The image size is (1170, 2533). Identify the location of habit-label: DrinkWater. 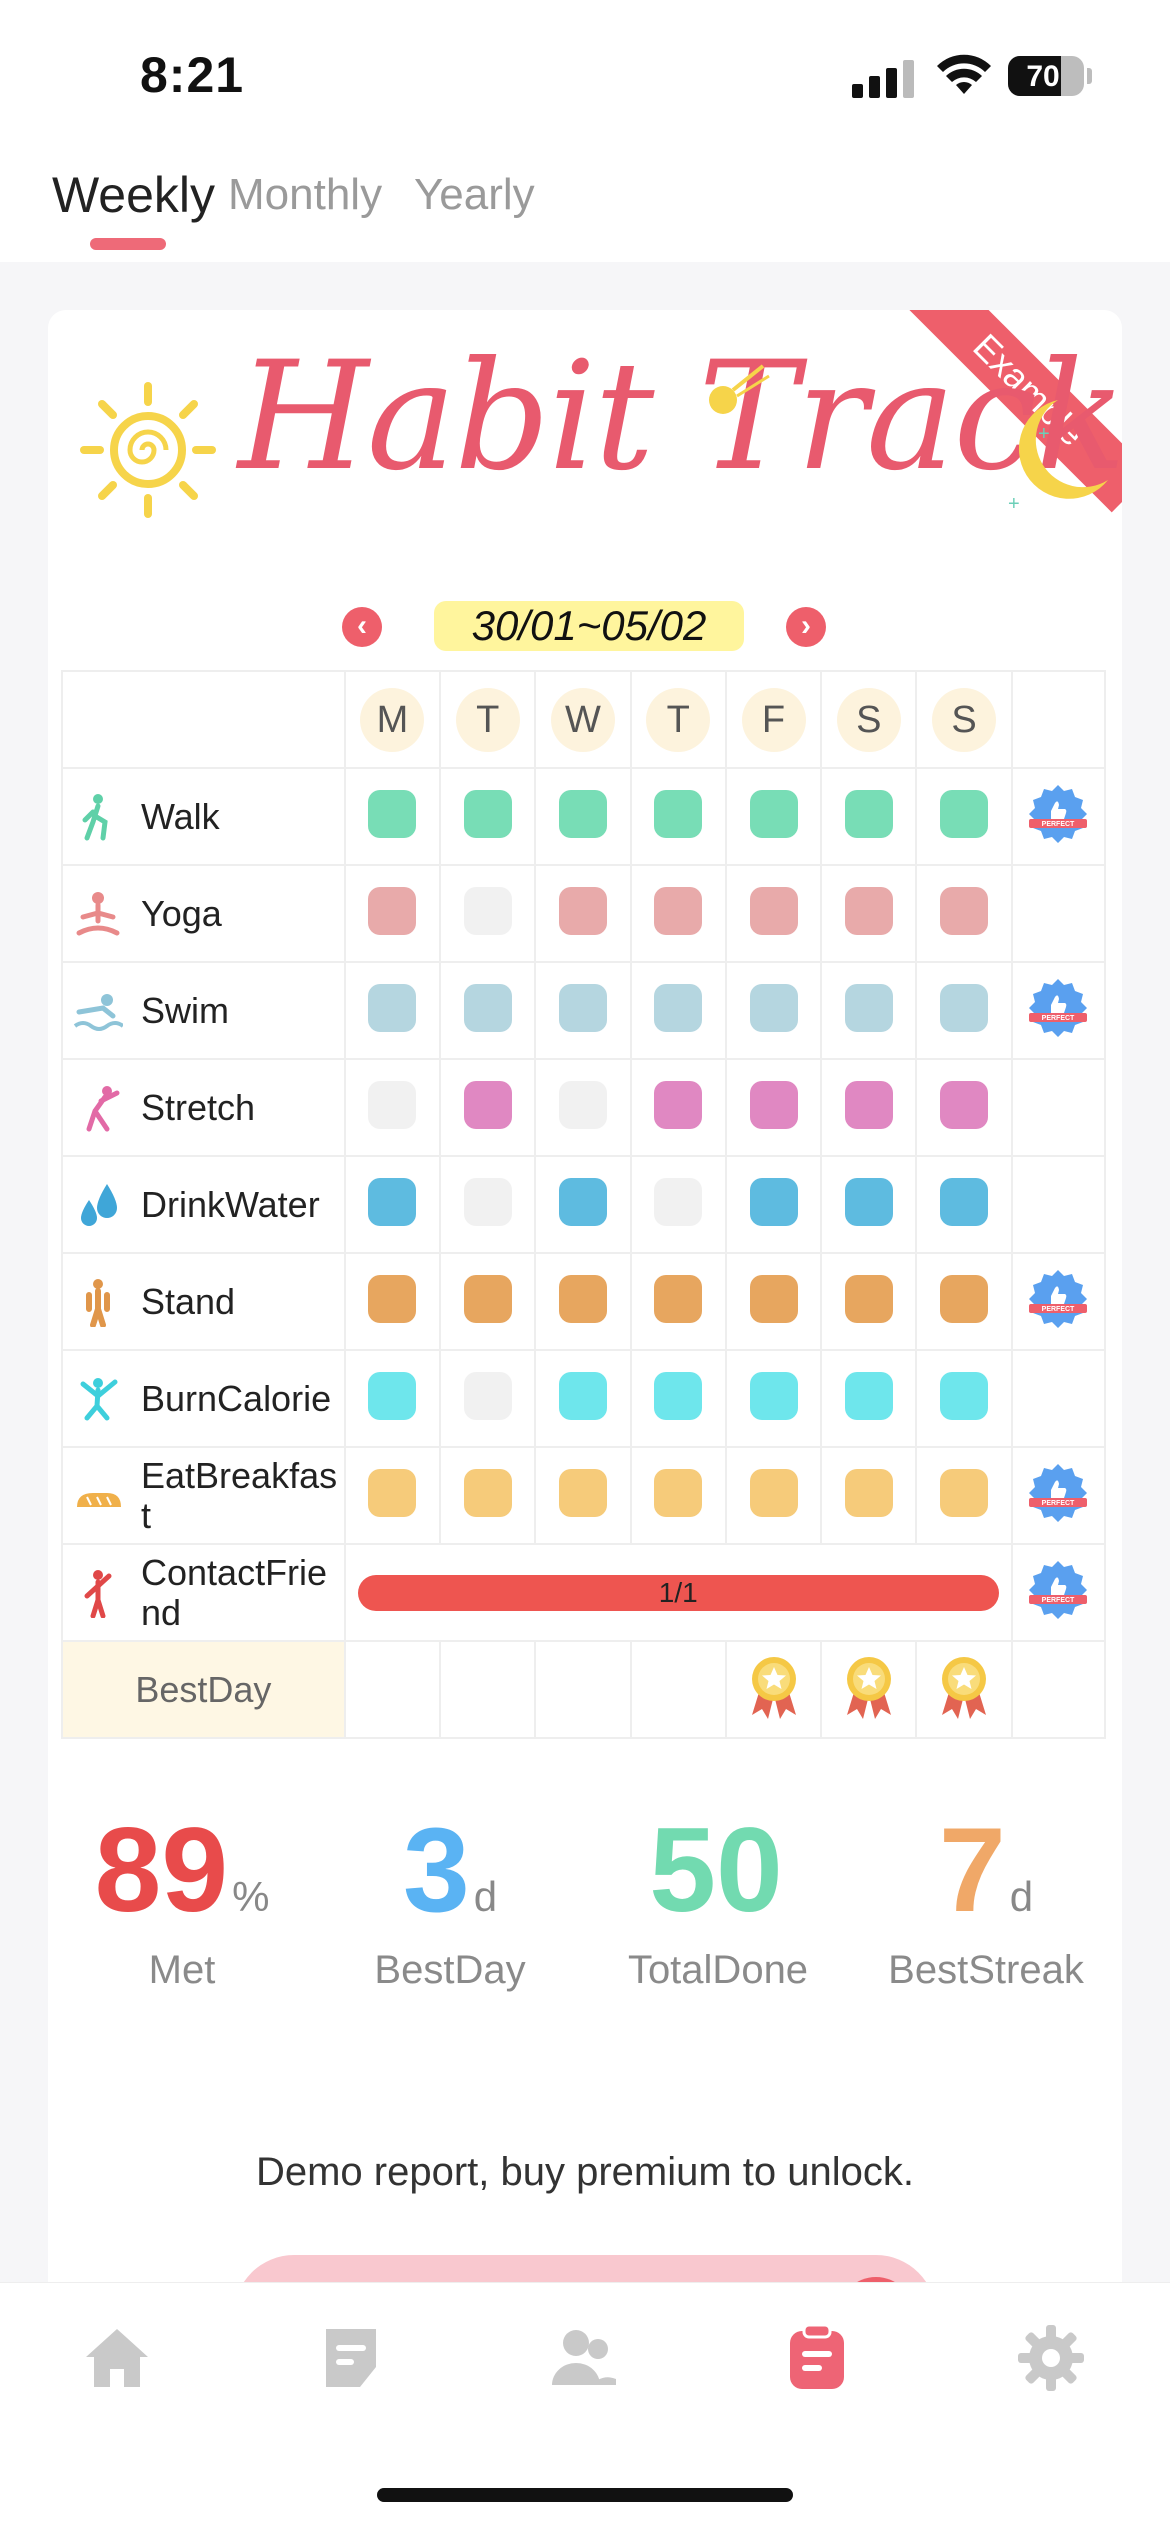
(203, 1204).